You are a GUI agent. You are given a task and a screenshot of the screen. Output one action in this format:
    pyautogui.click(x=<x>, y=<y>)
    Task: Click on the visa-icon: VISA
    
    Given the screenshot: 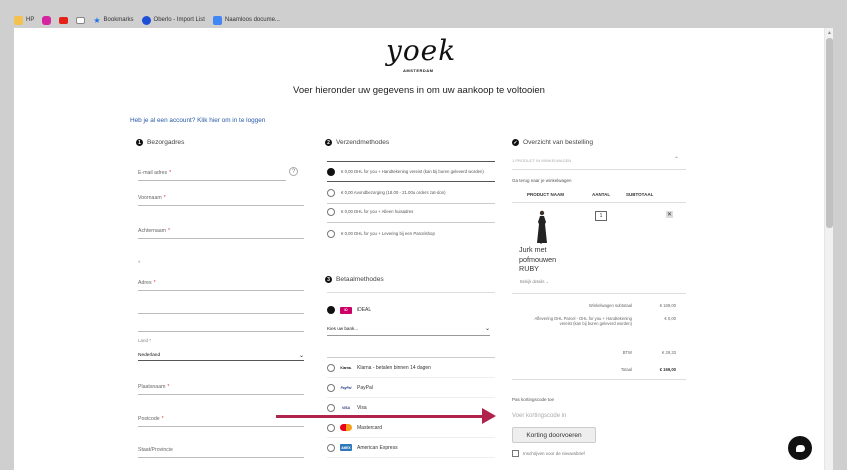 What is the action you would take?
    pyautogui.click(x=346, y=407)
    